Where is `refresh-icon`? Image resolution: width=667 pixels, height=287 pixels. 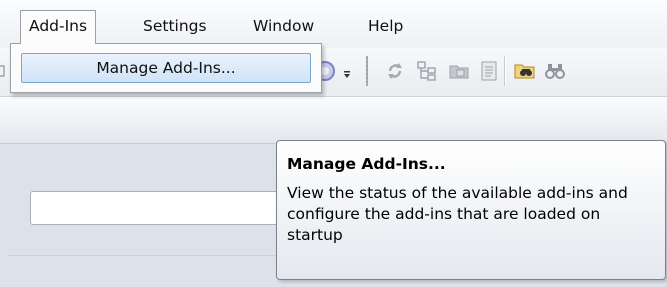
refresh-icon is located at coordinates (395, 71).